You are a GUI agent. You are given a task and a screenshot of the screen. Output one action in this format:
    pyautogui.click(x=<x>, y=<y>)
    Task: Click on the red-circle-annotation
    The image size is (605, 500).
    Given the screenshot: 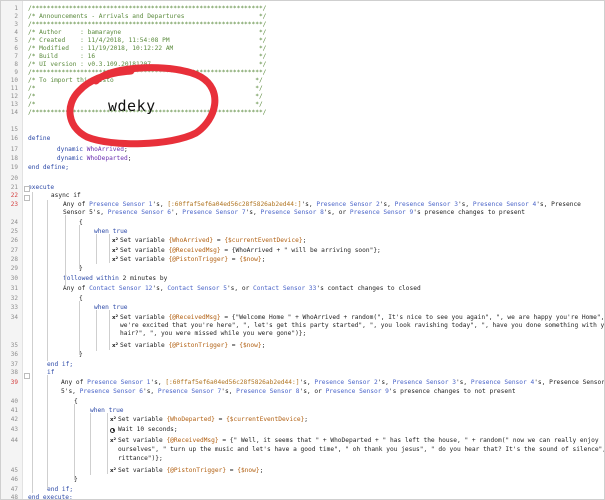 What is the action you would take?
    pyautogui.click(x=142, y=106)
    